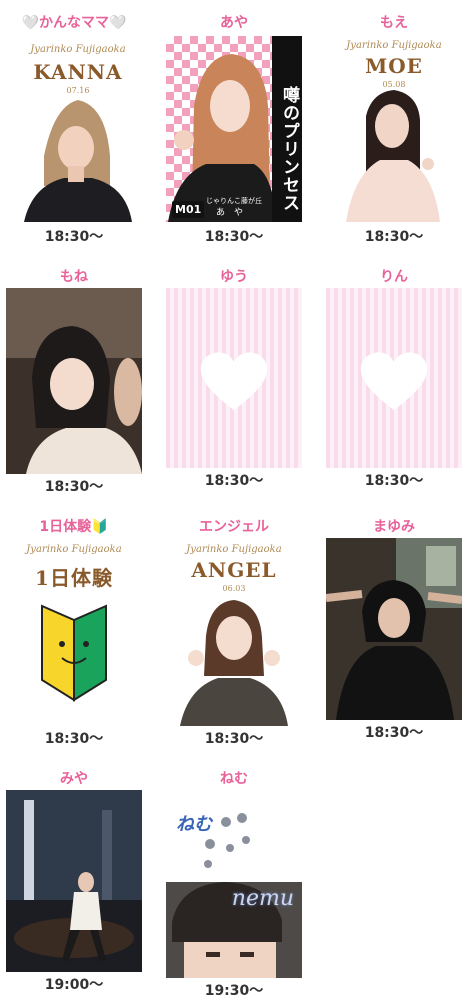 The height and width of the screenshot is (1000, 473). I want to click on cast-photo: Jyarinko Fujigaoka 1日体験, so click(74, 633).